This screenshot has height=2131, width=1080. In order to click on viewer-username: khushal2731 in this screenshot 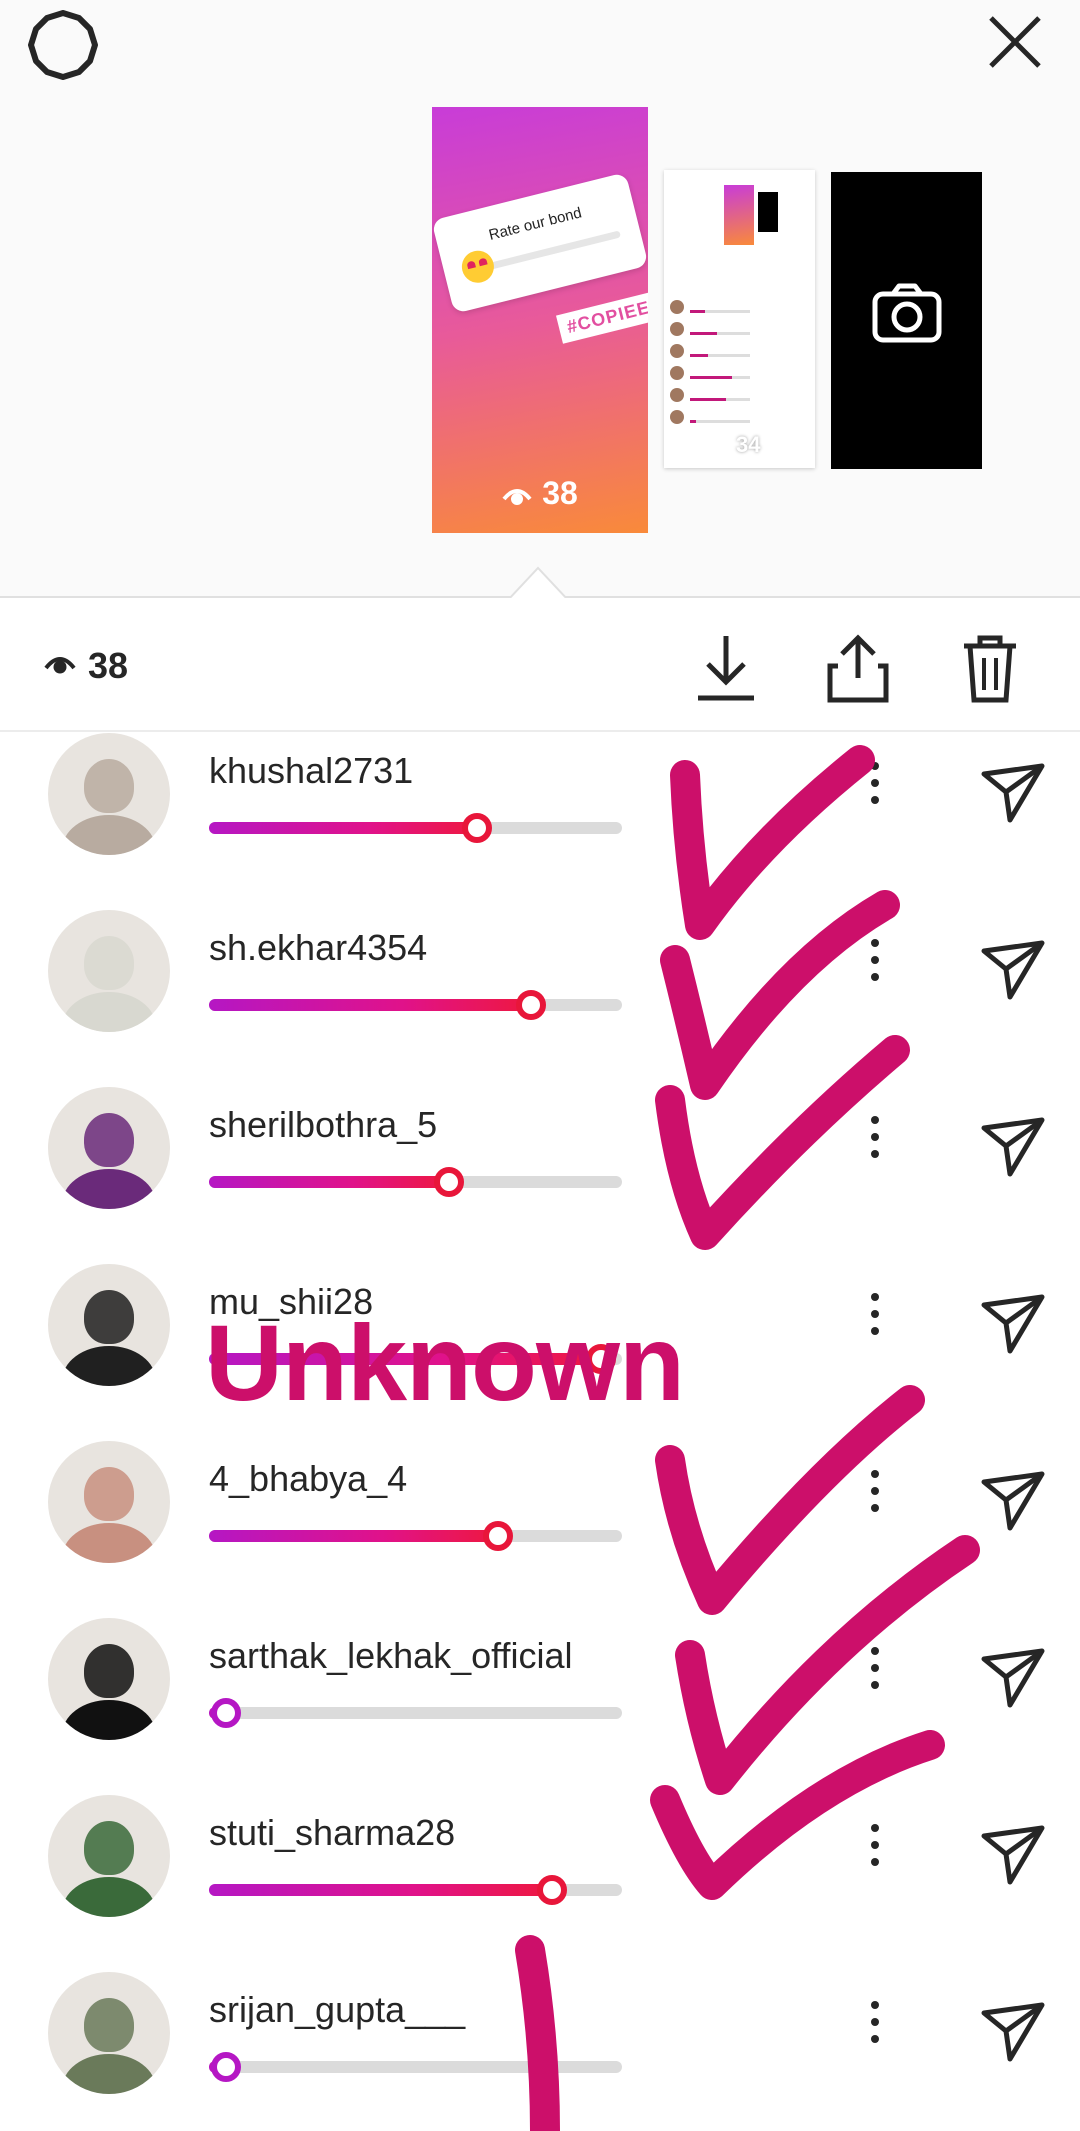, I will do `click(311, 771)`.